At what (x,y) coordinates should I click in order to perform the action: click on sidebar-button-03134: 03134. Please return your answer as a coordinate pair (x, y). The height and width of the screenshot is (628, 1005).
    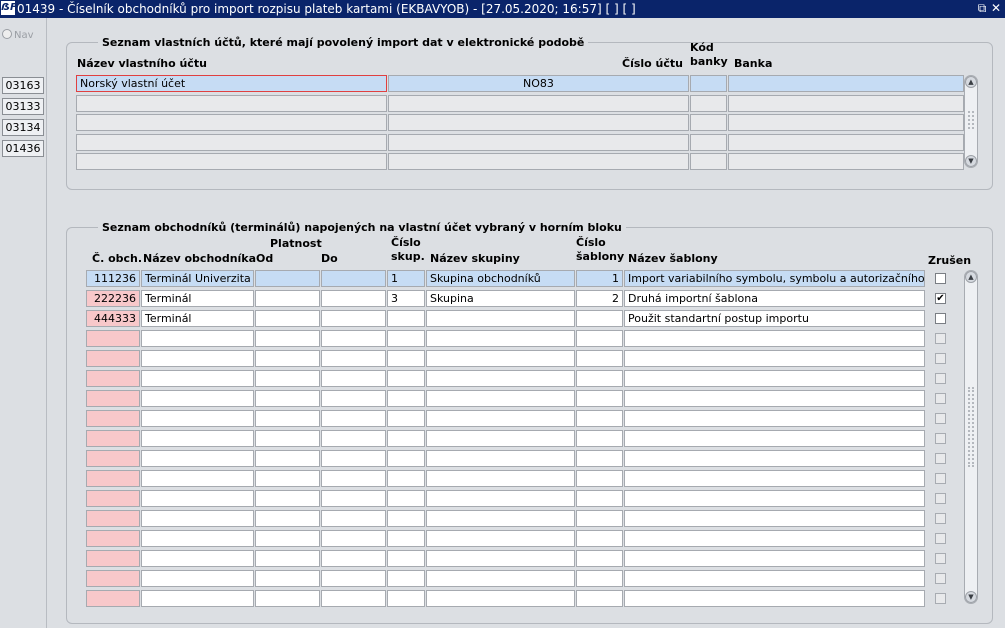
    Looking at the image, I should click on (23, 127).